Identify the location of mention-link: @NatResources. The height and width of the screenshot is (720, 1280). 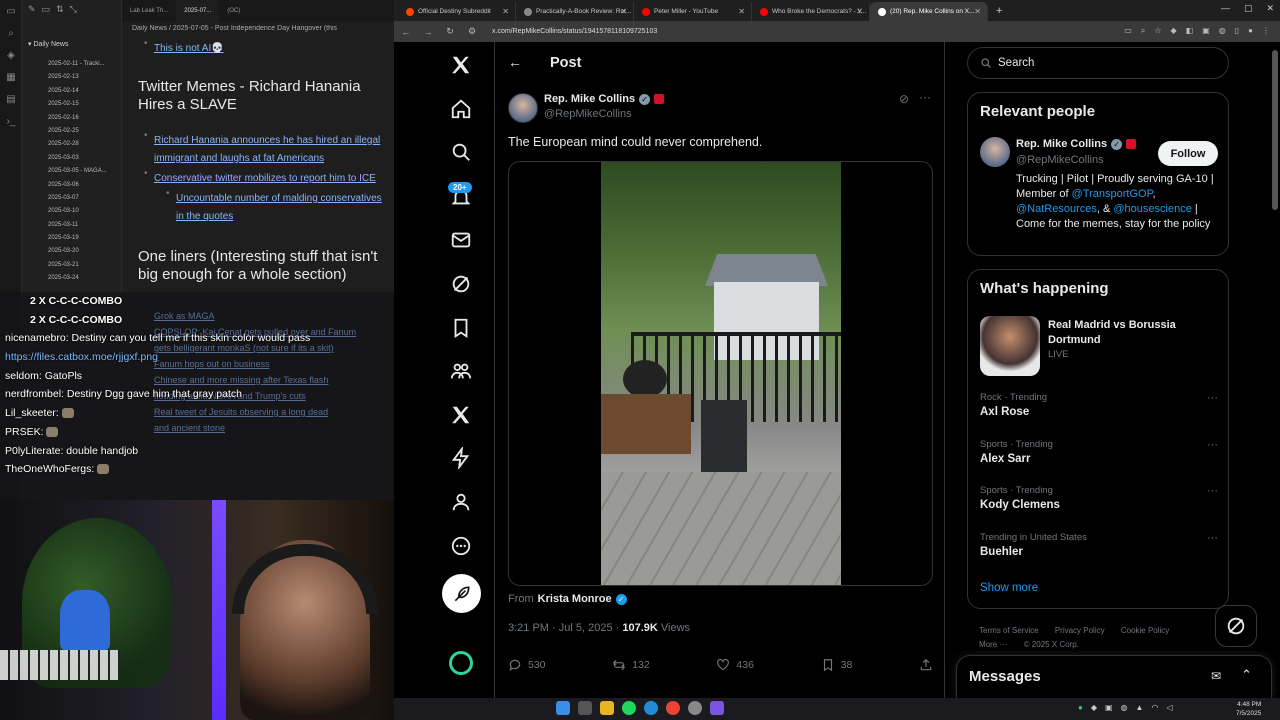
(1056, 209).